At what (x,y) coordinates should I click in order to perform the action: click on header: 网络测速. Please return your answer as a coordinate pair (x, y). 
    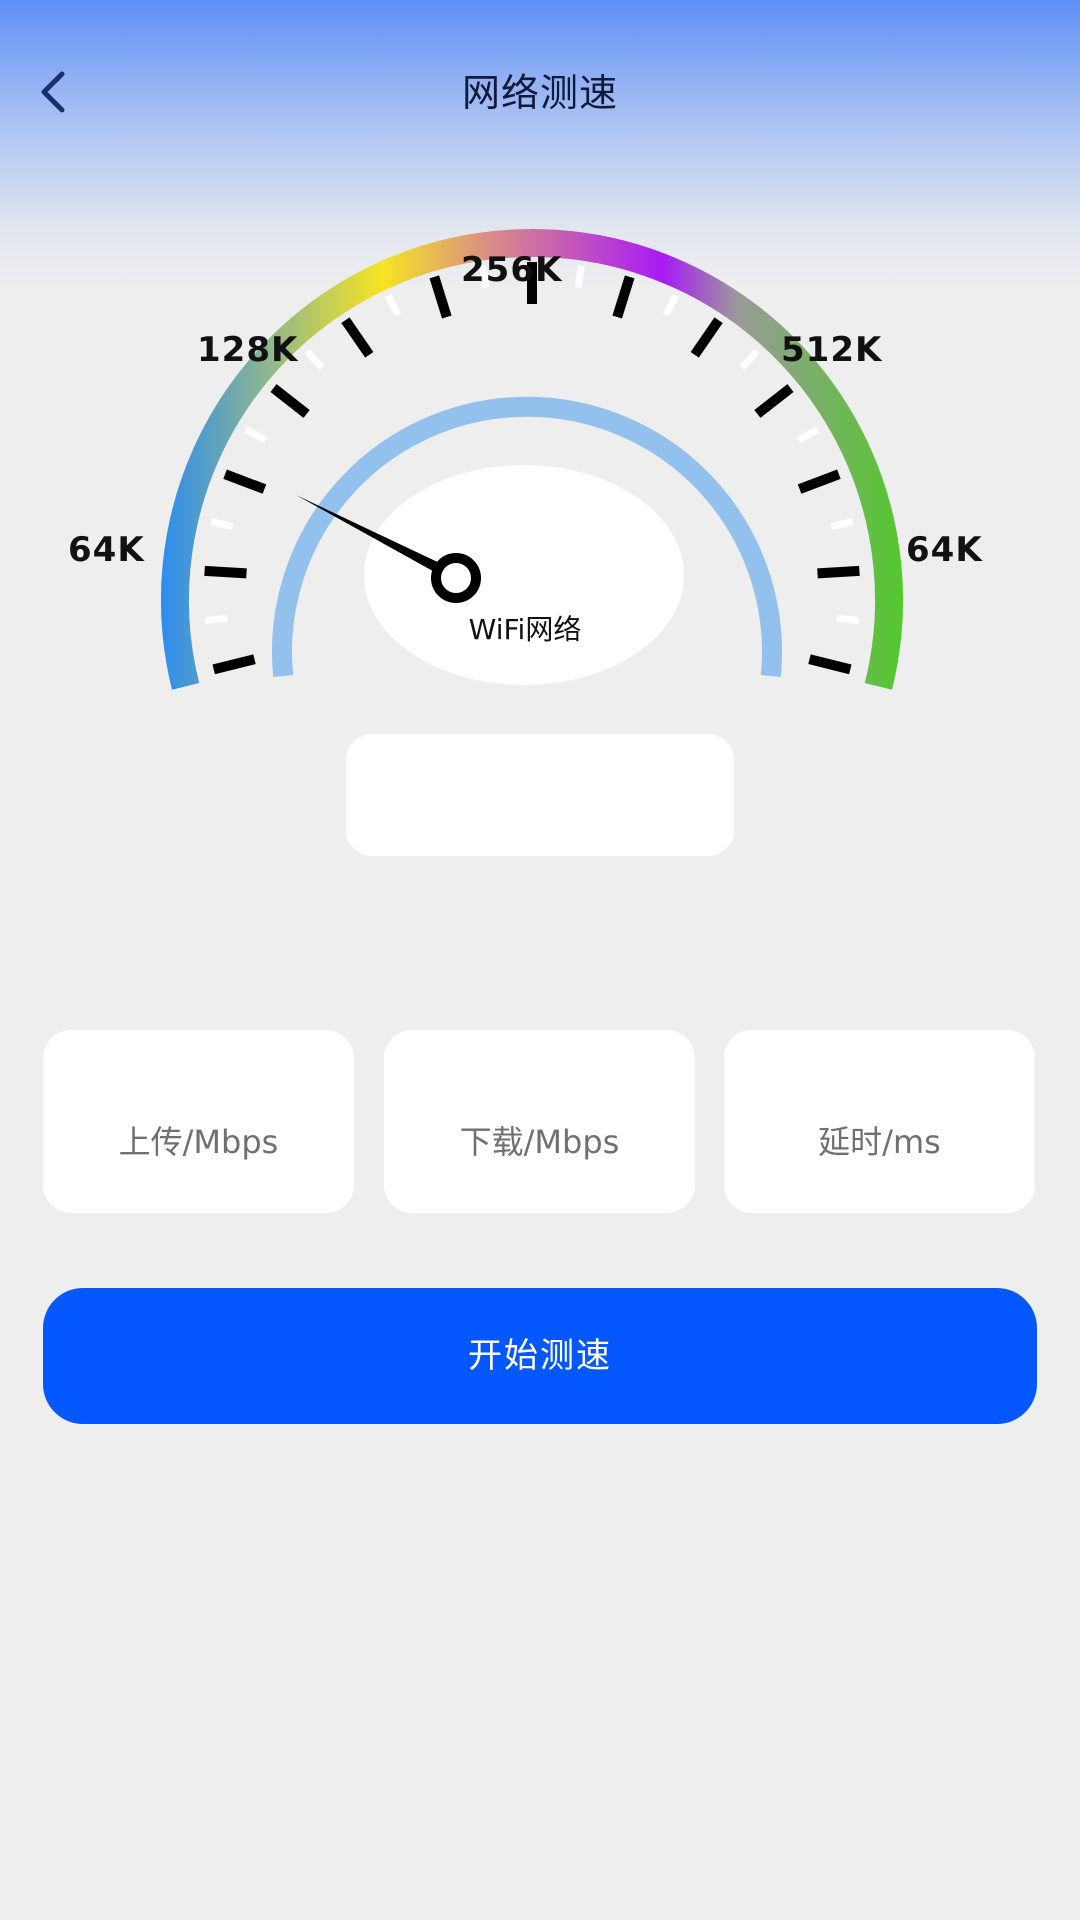
    Looking at the image, I should click on (540, 90).